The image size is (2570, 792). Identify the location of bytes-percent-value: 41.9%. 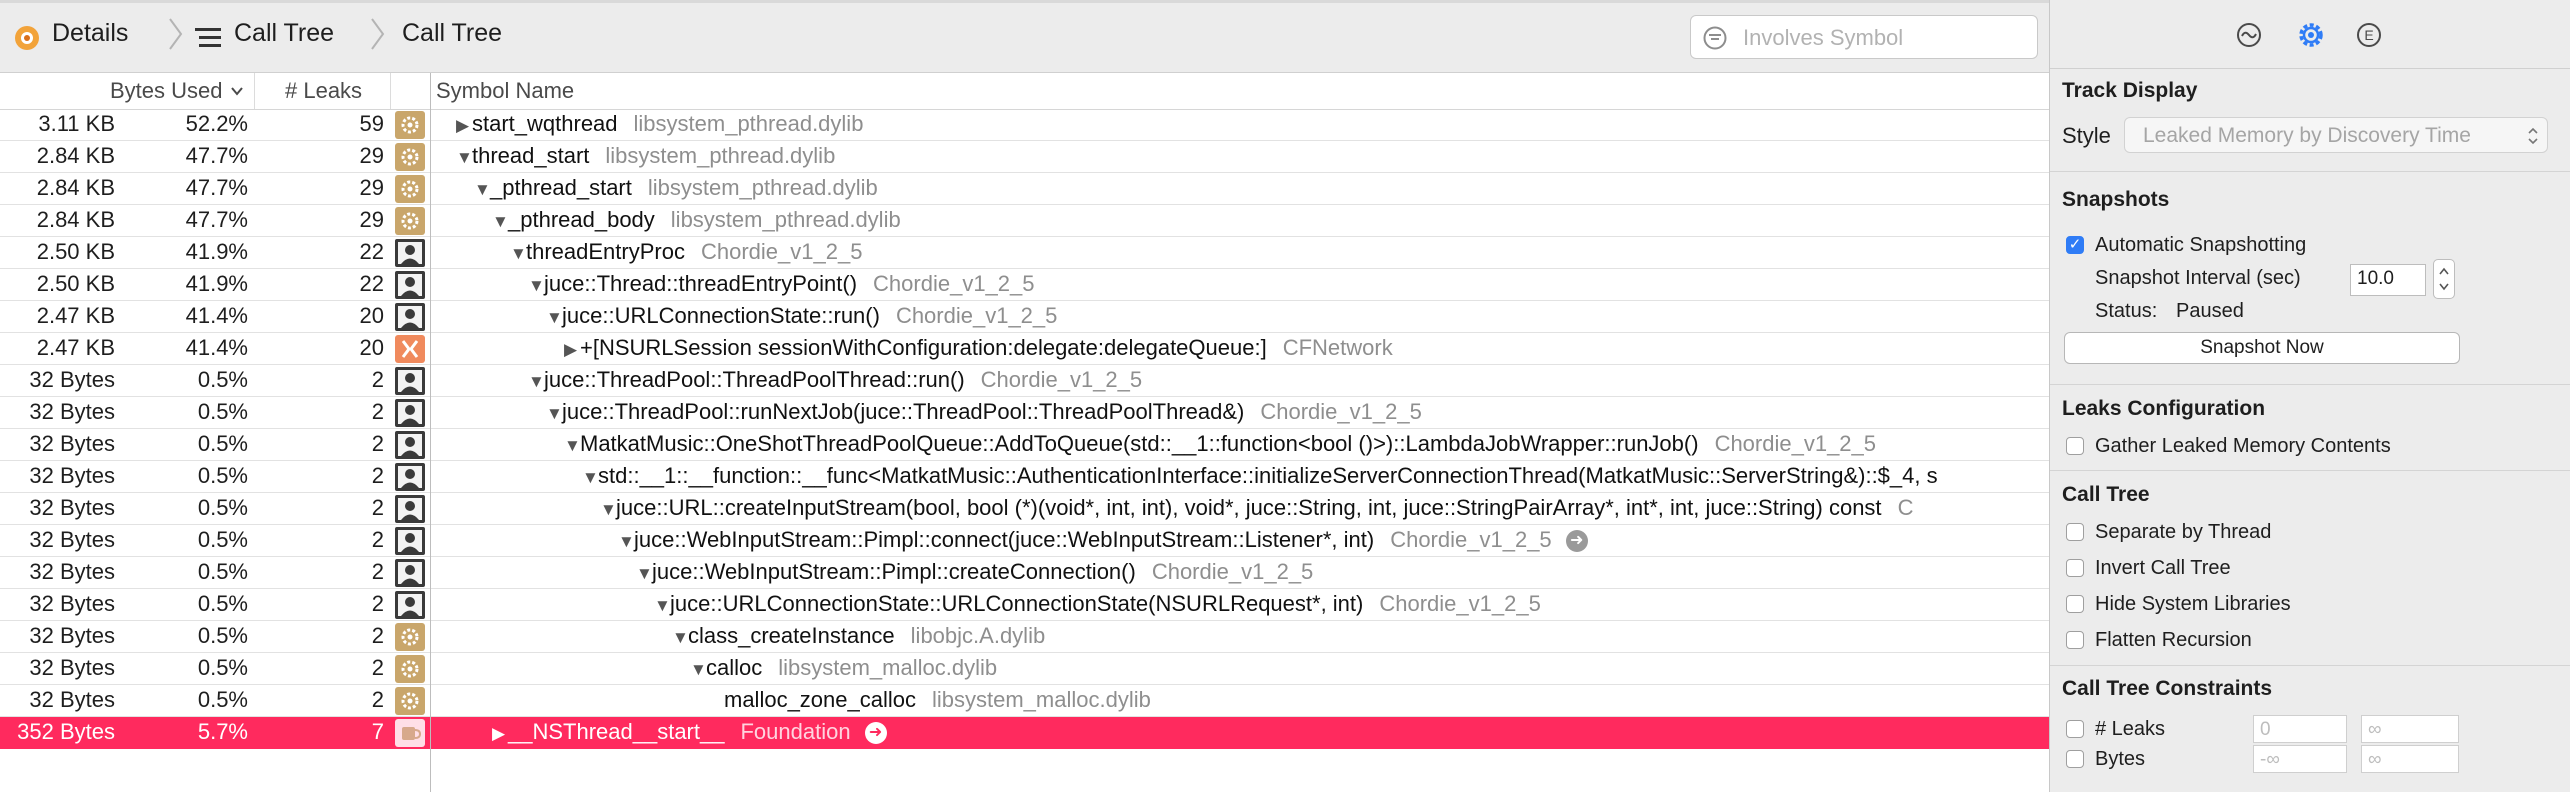
(216, 251).